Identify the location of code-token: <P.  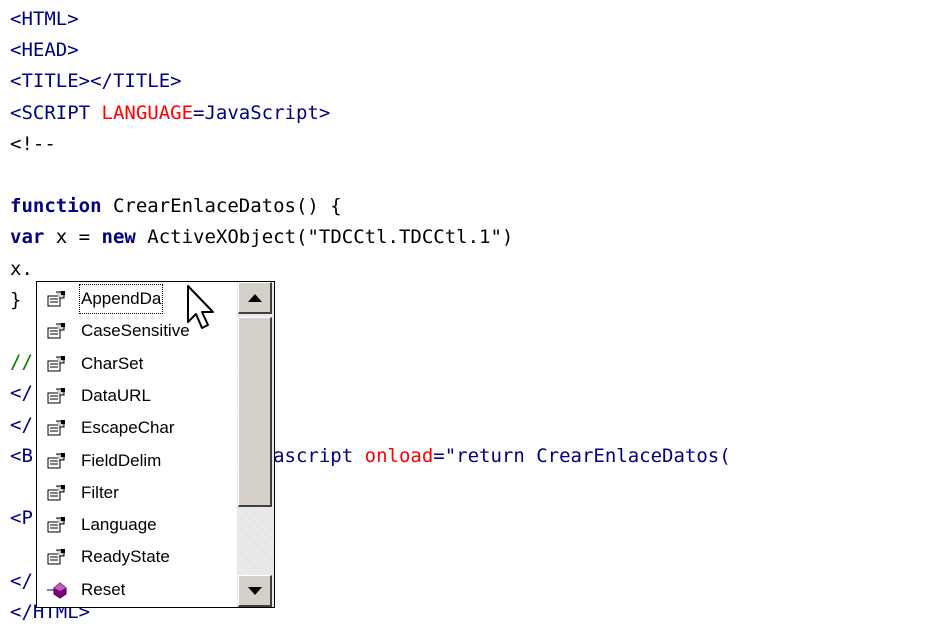
(21, 518).